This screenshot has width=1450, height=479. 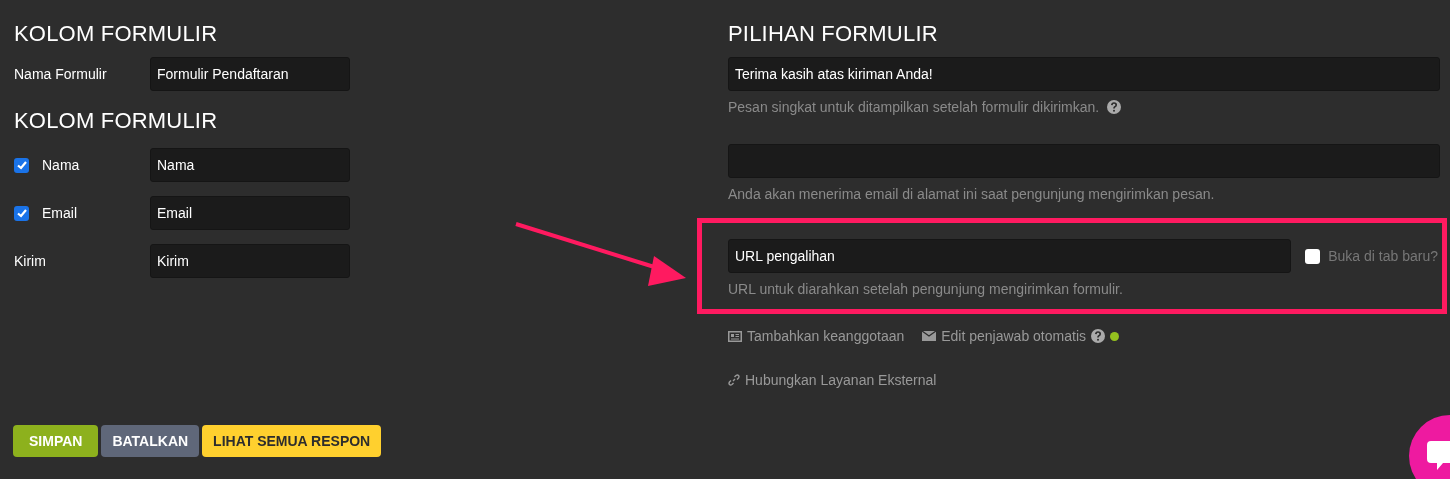 I want to click on option-link: Hubungkan Layanan Eksternal, so click(x=841, y=380).